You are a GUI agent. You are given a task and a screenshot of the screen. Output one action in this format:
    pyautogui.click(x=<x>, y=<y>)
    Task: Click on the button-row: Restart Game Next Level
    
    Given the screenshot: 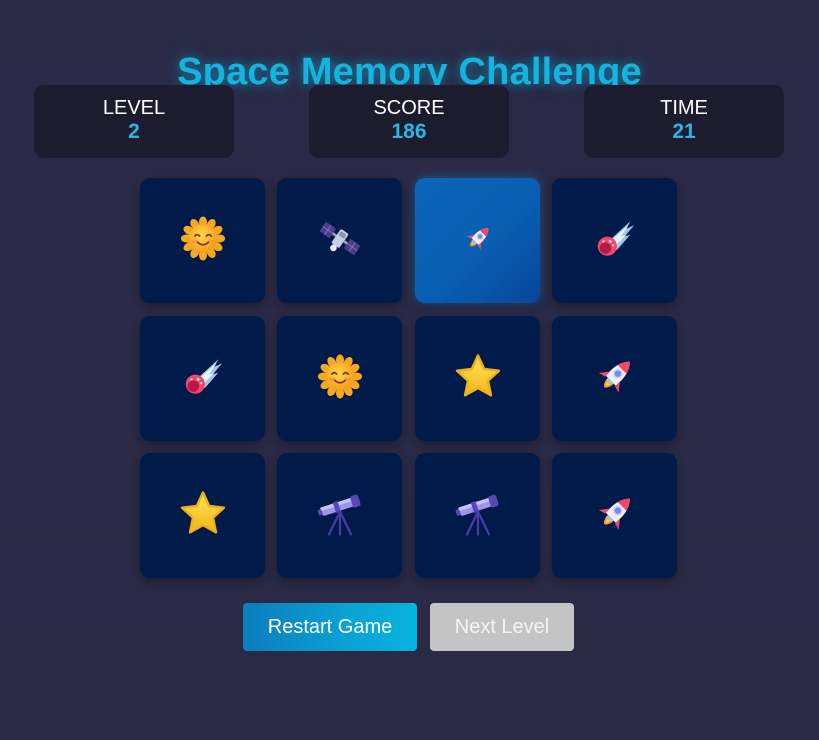 What is the action you would take?
    pyautogui.click(x=409, y=627)
    